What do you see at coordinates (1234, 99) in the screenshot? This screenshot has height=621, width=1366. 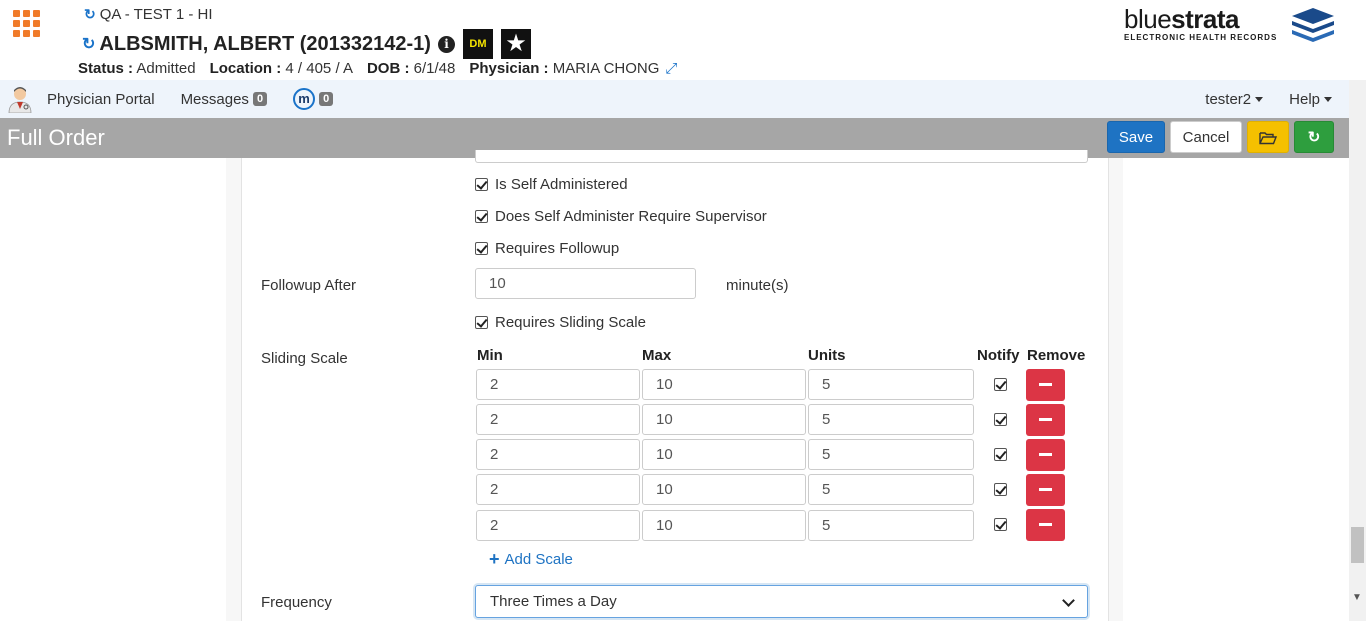 I see `user-menu: tester2` at bounding box center [1234, 99].